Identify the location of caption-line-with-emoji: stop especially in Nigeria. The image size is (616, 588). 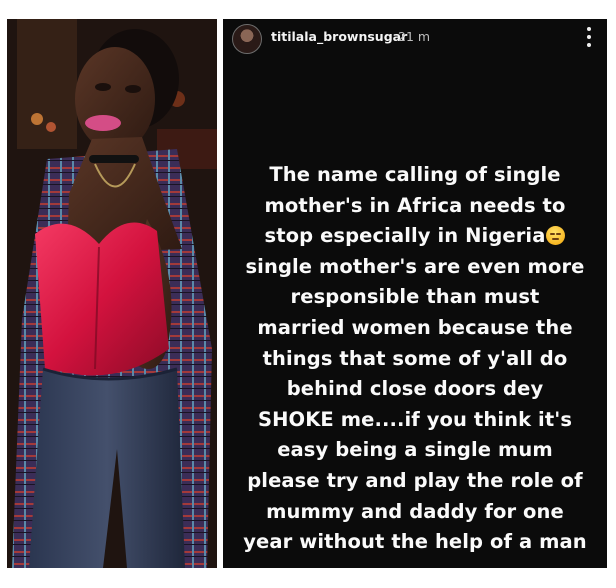
(415, 236).